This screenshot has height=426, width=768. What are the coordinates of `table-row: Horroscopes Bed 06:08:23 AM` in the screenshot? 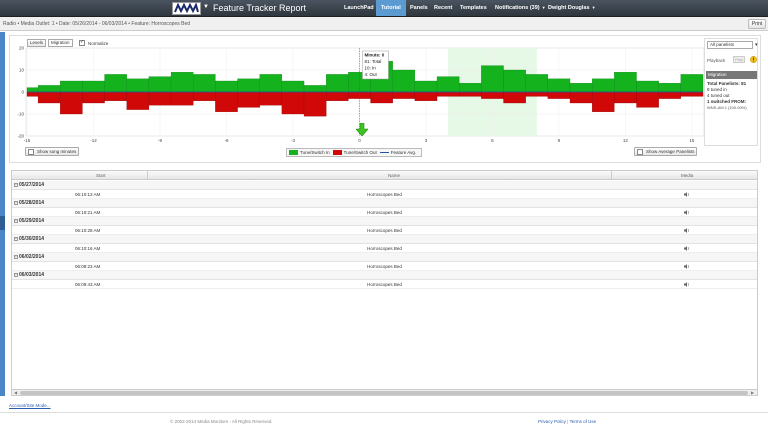 It's located at (384, 266).